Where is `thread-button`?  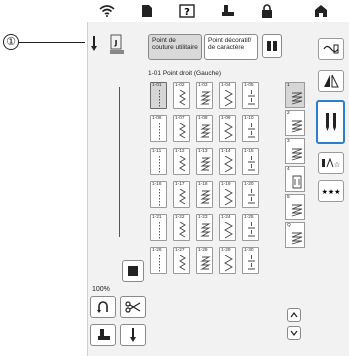 thread-button is located at coordinates (331, 49).